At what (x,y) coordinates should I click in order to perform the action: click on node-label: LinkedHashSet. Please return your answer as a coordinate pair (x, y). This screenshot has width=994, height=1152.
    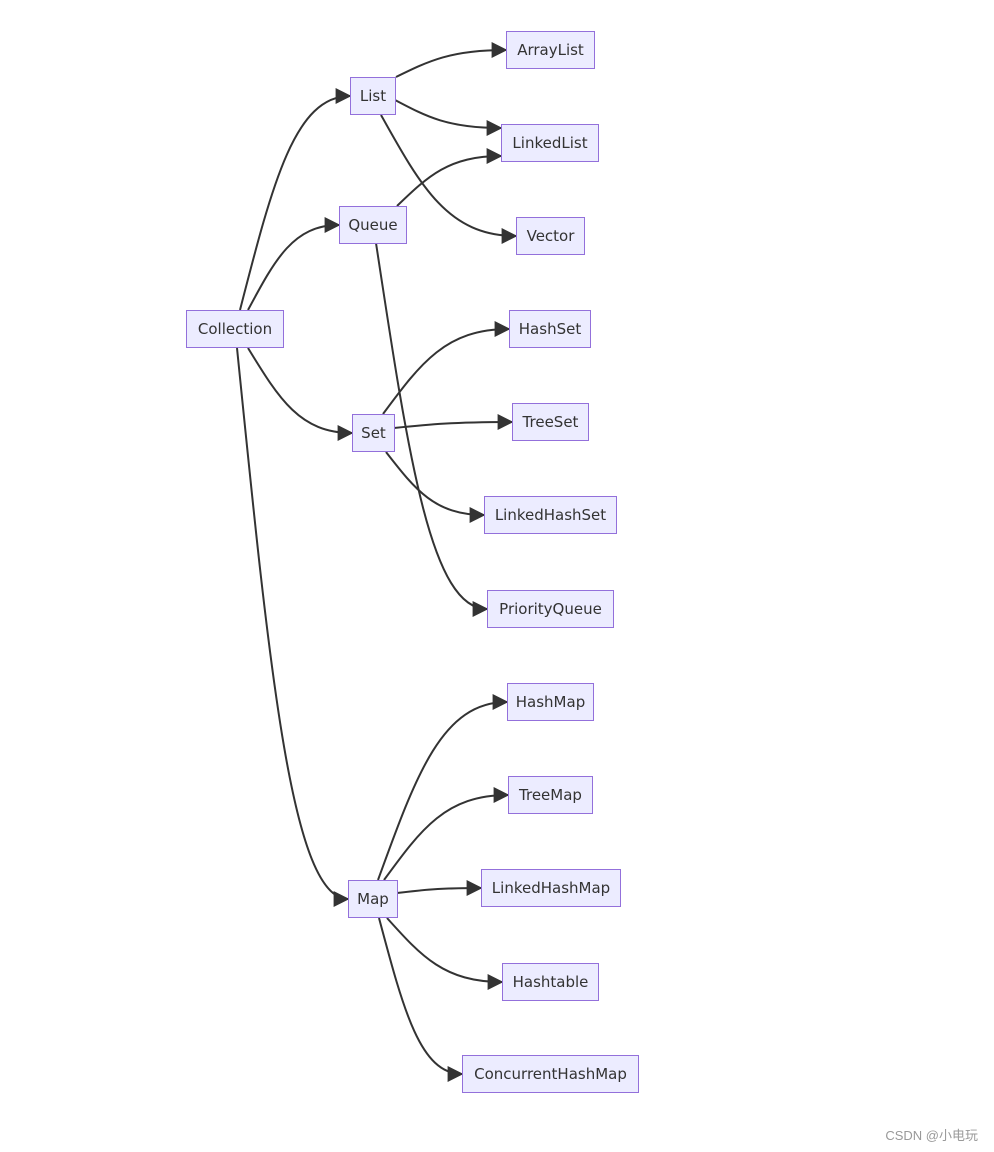
    Looking at the image, I should click on (550, 515).